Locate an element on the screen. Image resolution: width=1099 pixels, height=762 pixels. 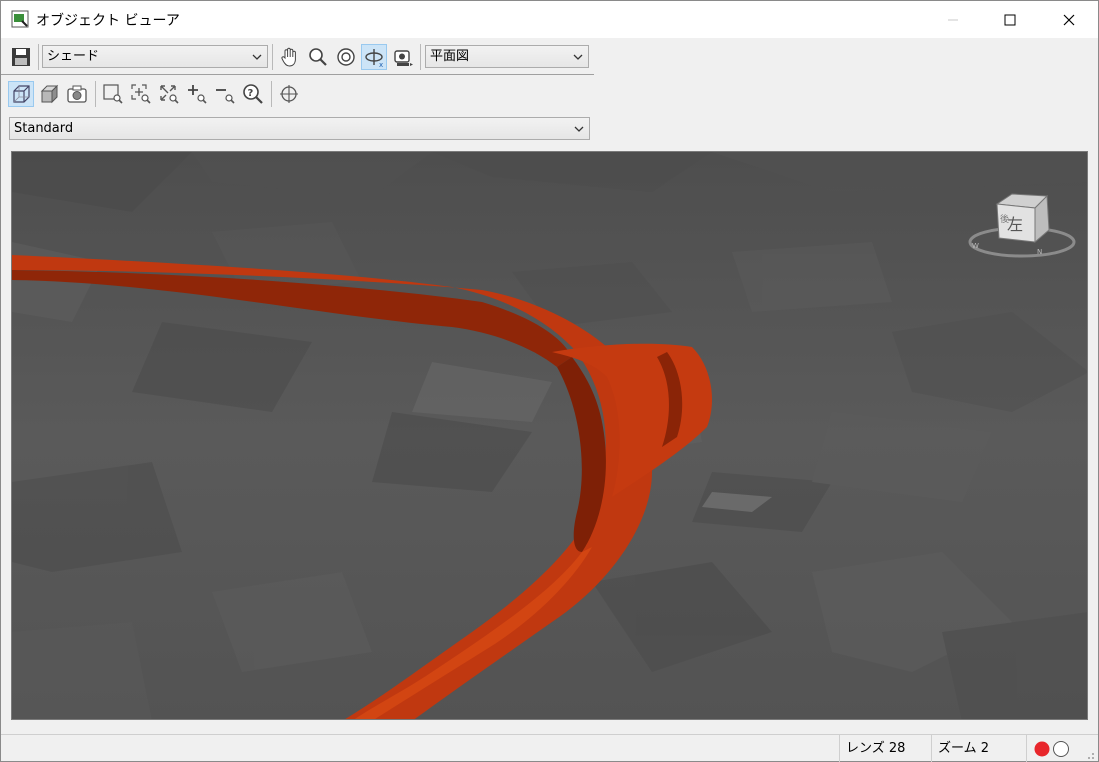
save-button is located at coordinates (21, 57).